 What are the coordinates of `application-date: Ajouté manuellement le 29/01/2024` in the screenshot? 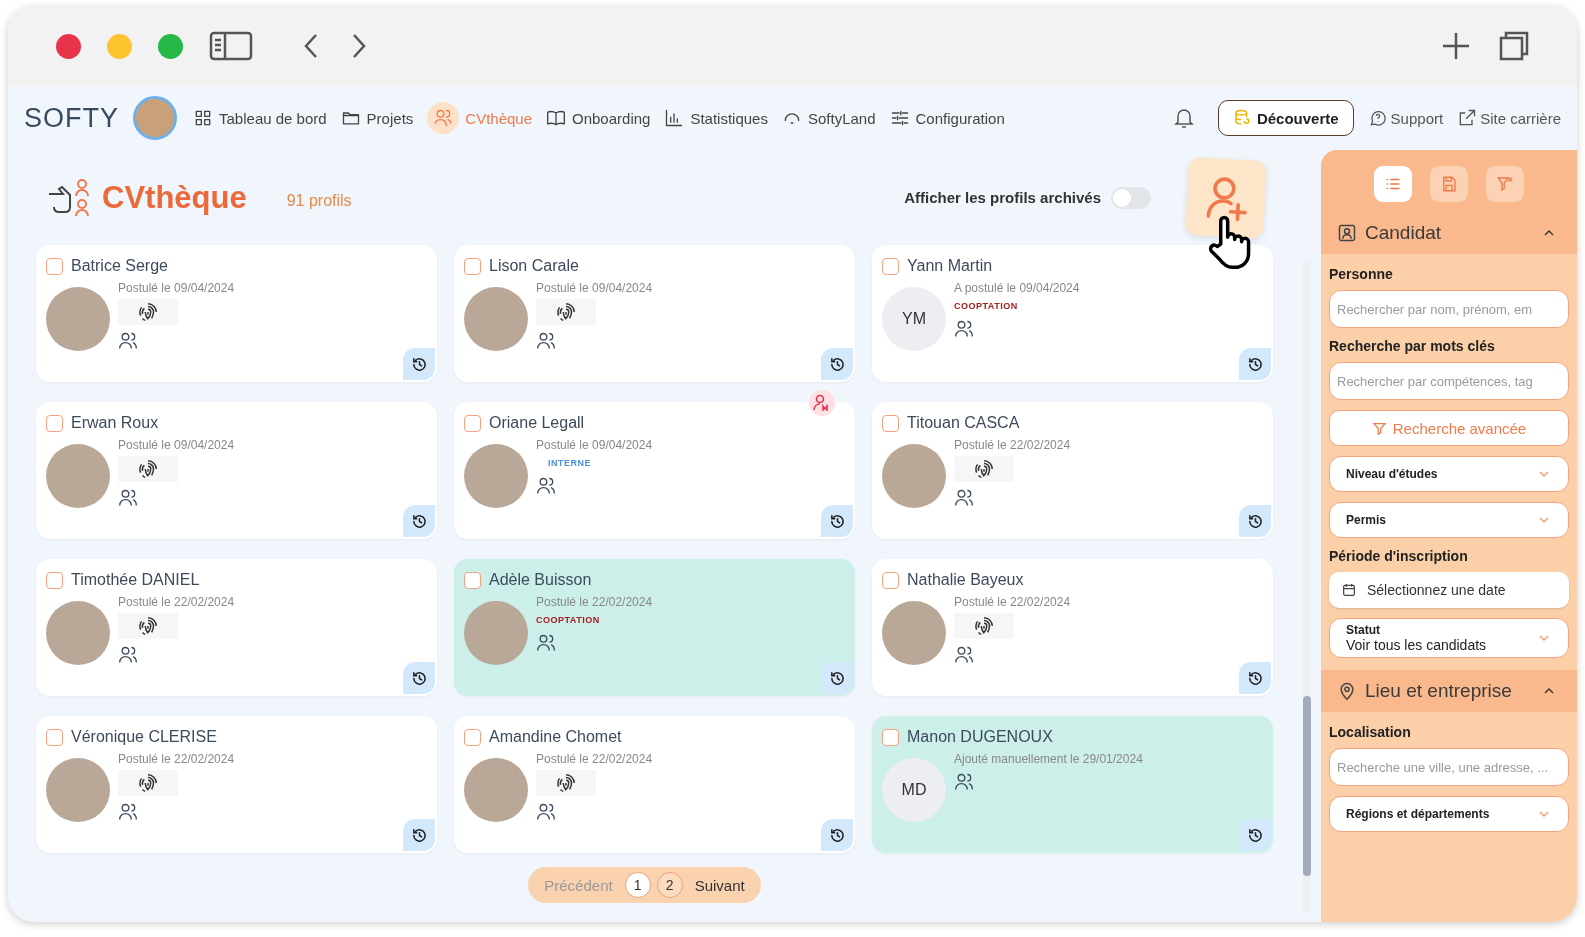 It's located at (1048, 759).